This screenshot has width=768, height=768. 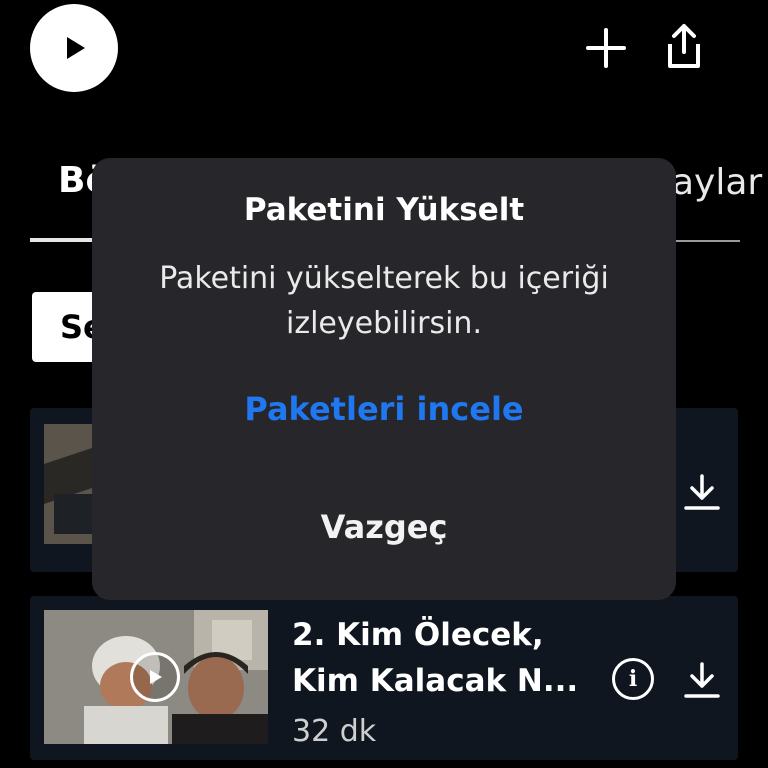 What do you see at coordinates (384, 527) in the screenshot?
I see `cancel-button: Vazgeç` at bounding box center [384, 527].